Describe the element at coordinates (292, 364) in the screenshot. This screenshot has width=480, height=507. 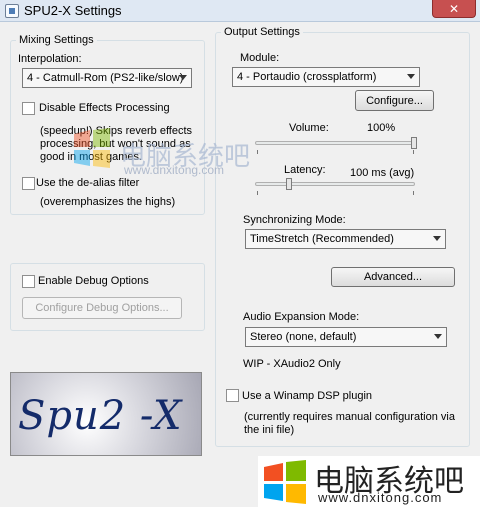
I see `wip-text: WIP - XAudio2 Only` at that location.